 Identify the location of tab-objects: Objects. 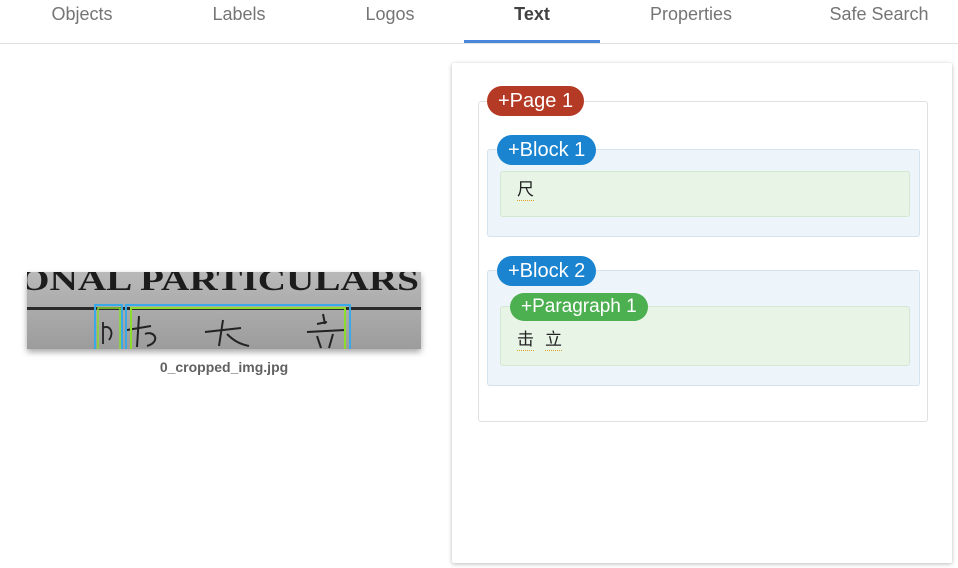
(82, 21).